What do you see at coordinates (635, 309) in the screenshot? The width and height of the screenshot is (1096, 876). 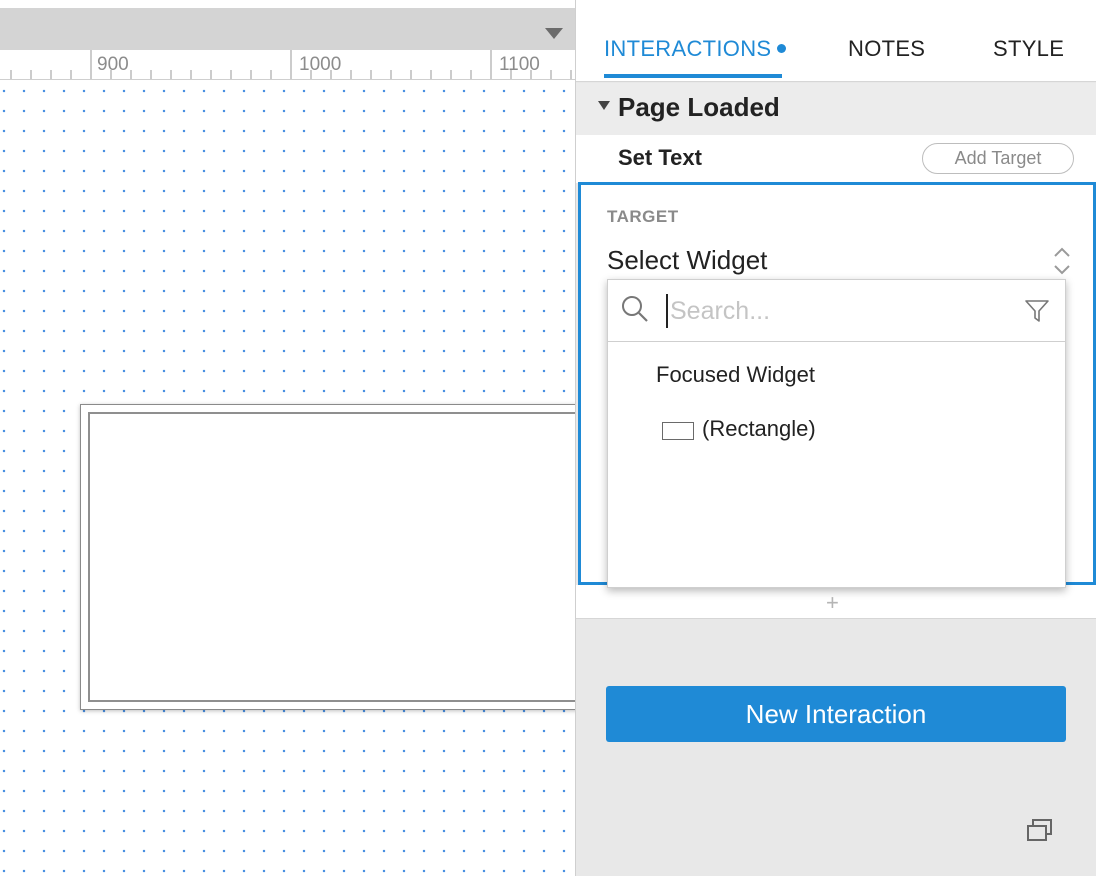 I see `search-icon` at bounding box center [635, 309].